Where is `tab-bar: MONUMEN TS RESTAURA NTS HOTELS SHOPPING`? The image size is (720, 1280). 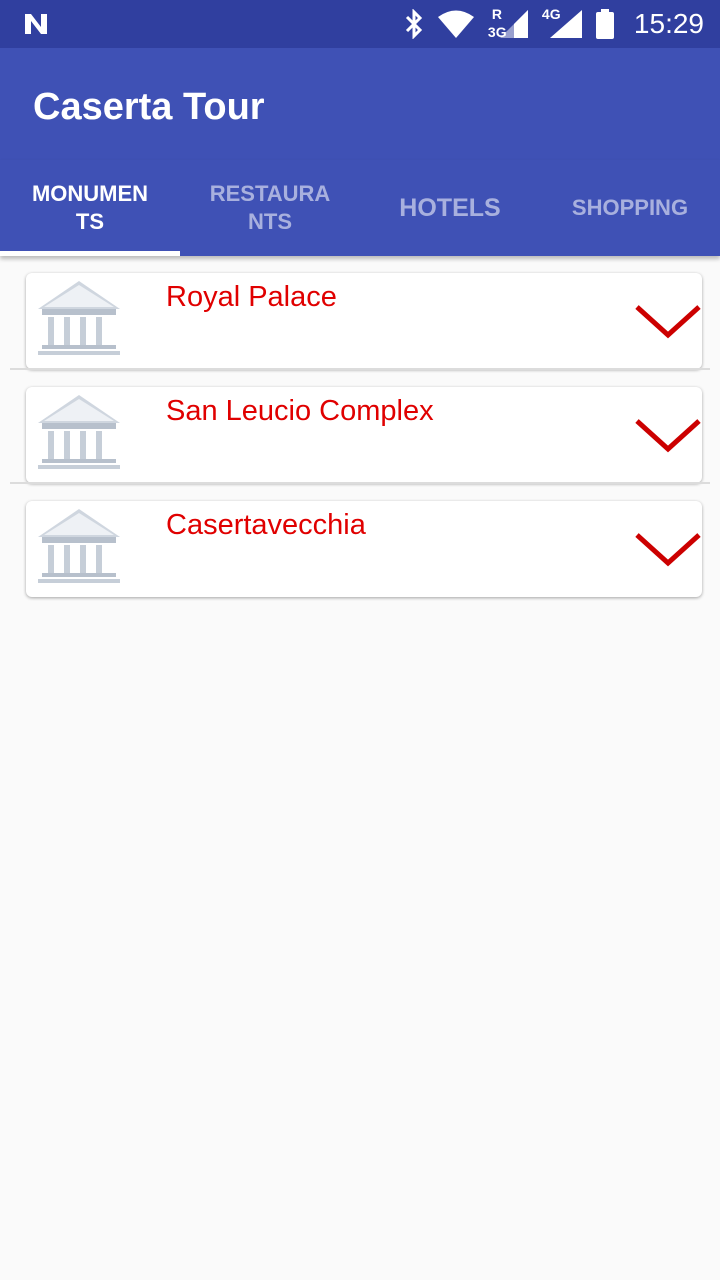 tab-bar: MONUMEN TS RESTAURA NTS HOTELS SHOPPING is located at coordinates (360, 208).